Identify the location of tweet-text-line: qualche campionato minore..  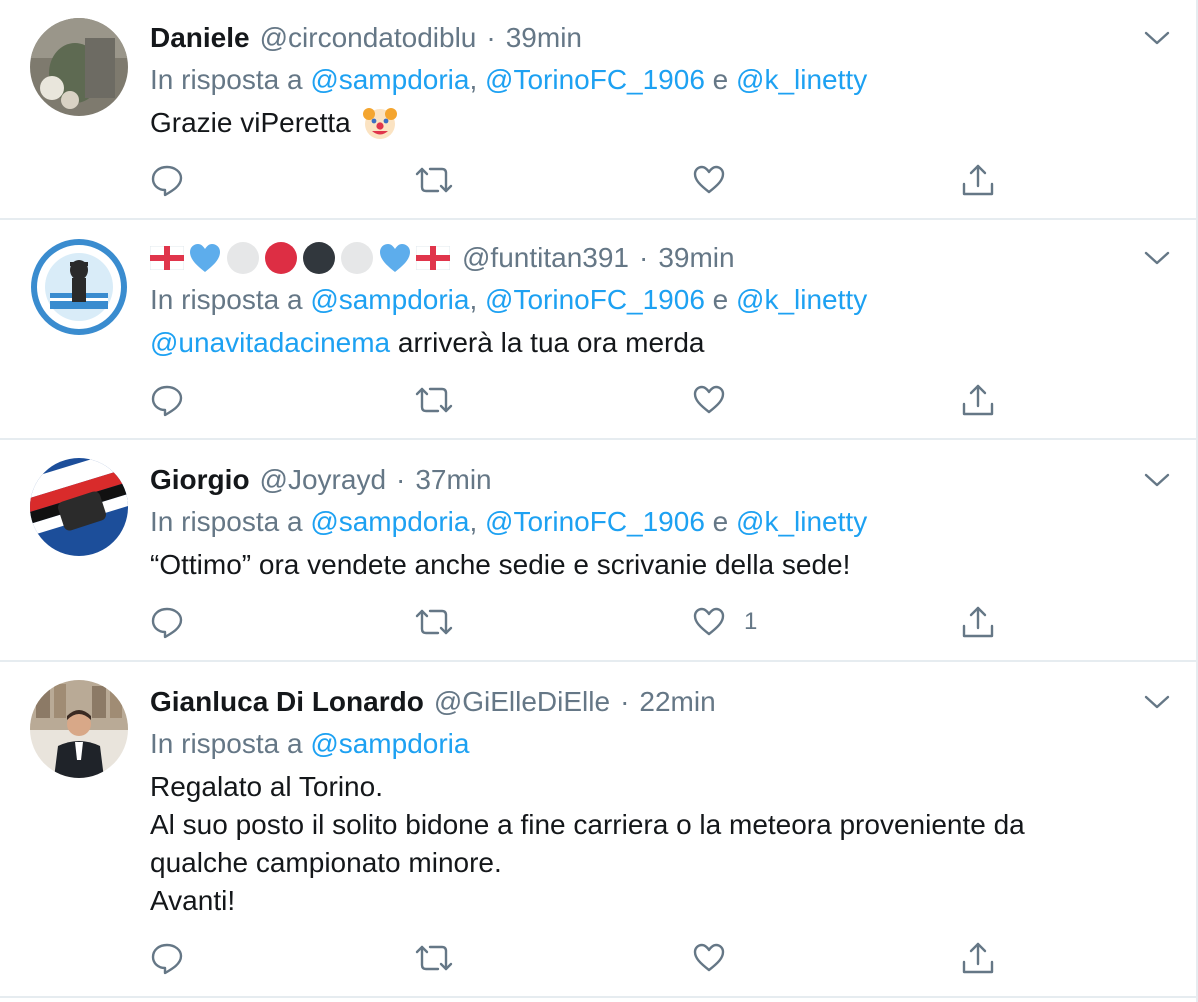
(326, 862).